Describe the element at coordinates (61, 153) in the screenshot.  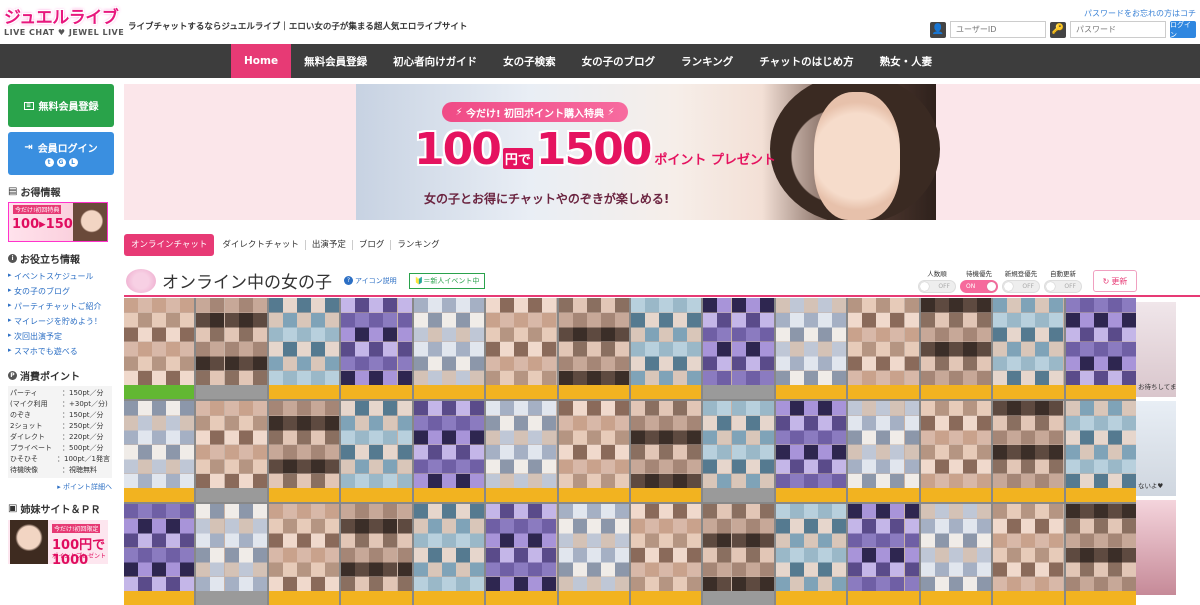
I see `member-login-button: ⇥ 会員ログイン t G L` at that location.